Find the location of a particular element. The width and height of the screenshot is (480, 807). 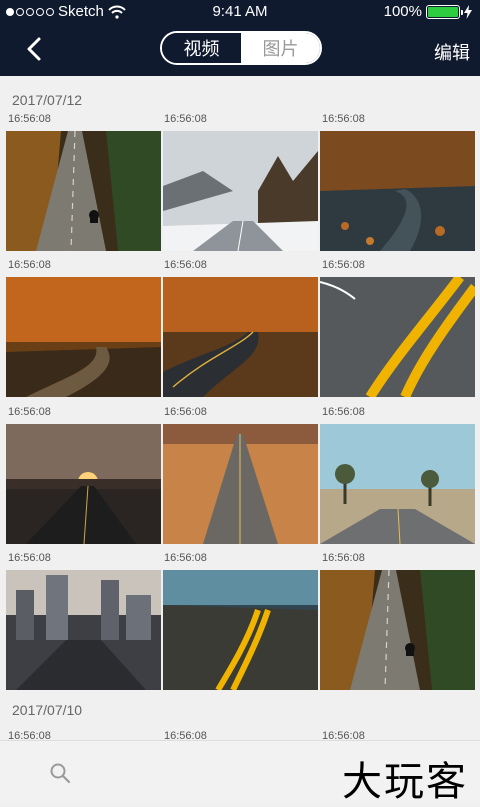

date-header: 2017/07/12 is located at coordinates (47, 100).